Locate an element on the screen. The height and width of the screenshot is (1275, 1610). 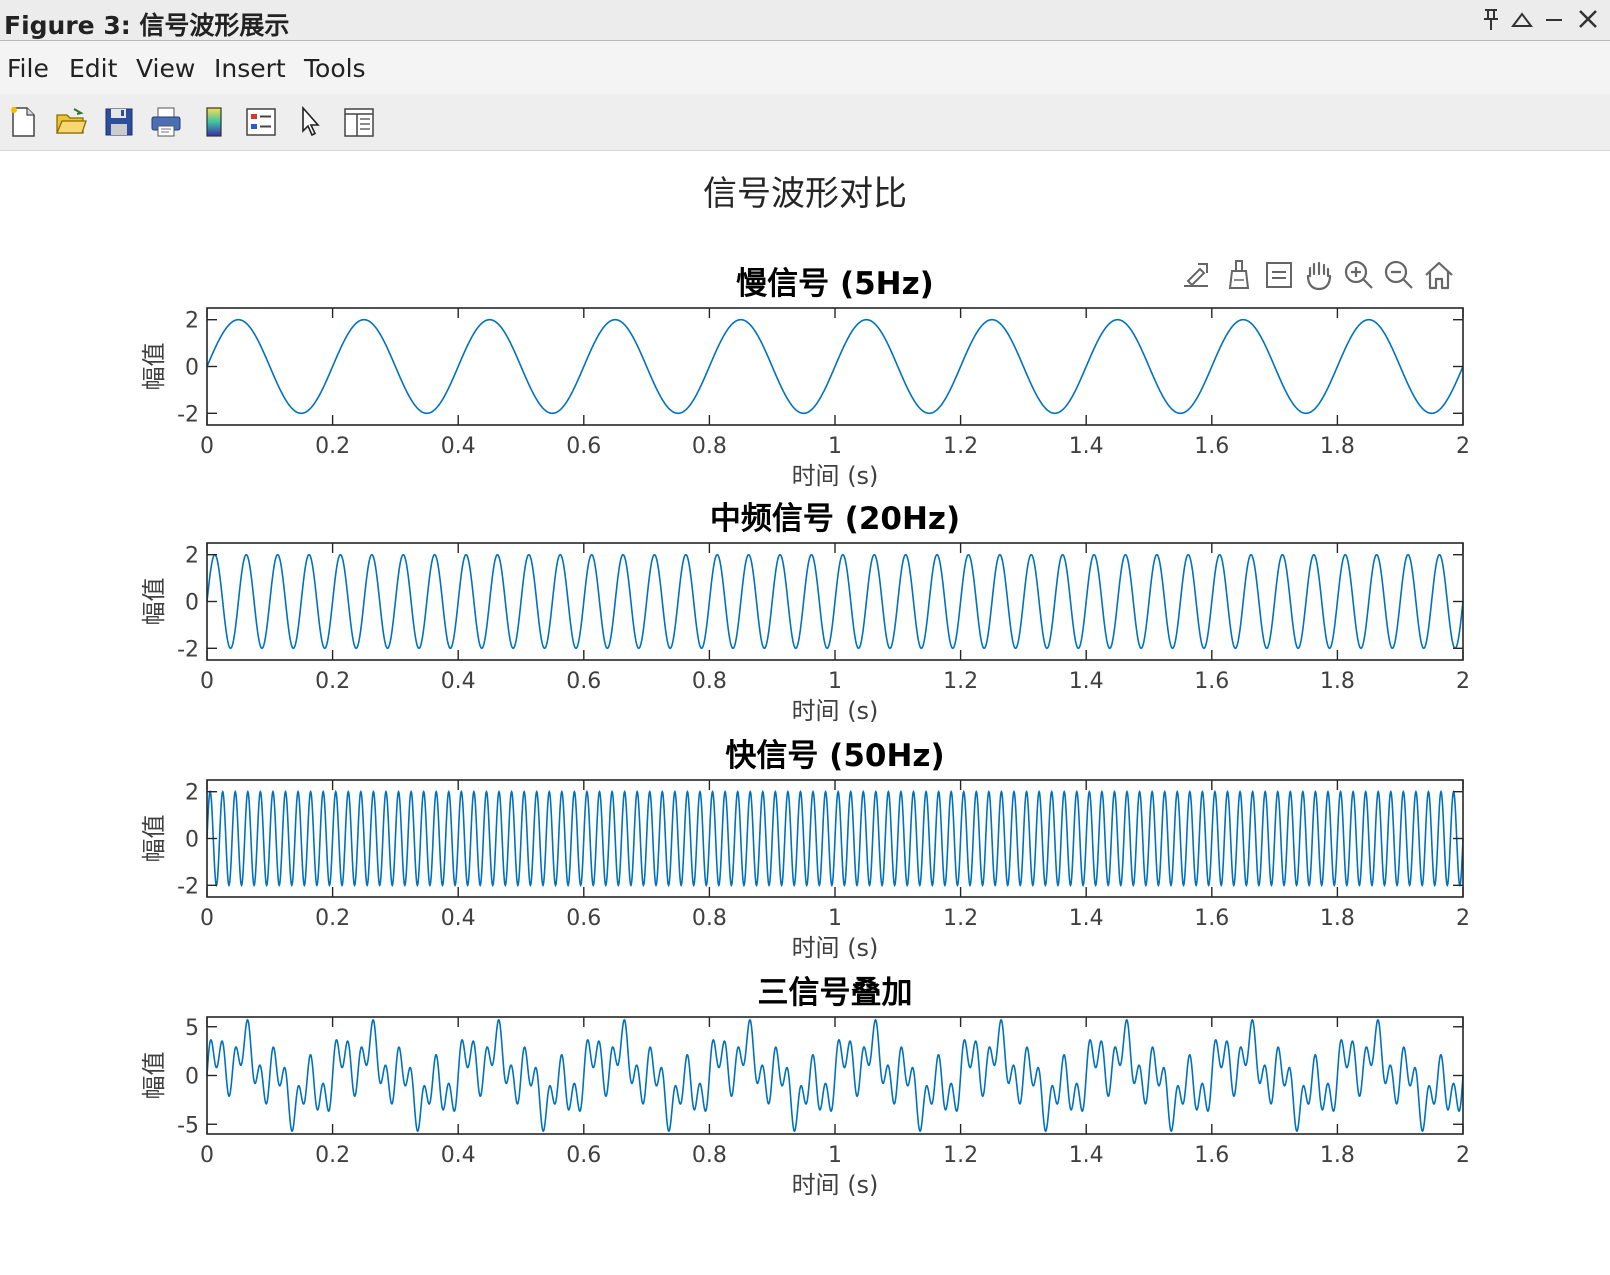
legend-icon is located at coordinates (261, 122).